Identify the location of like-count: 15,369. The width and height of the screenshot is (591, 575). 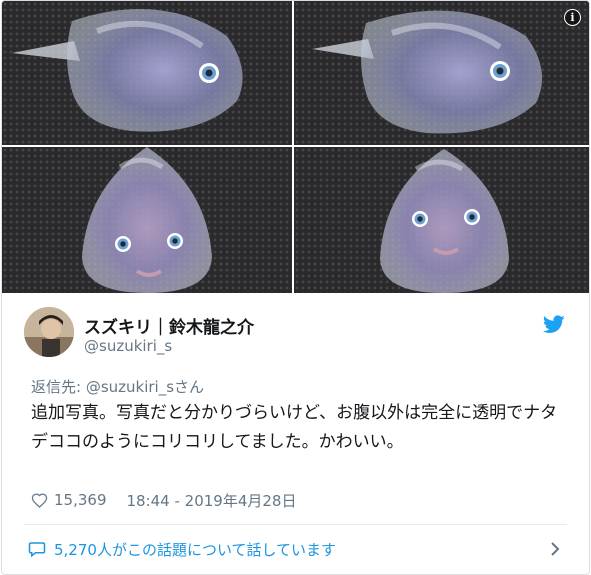
(80, 500).